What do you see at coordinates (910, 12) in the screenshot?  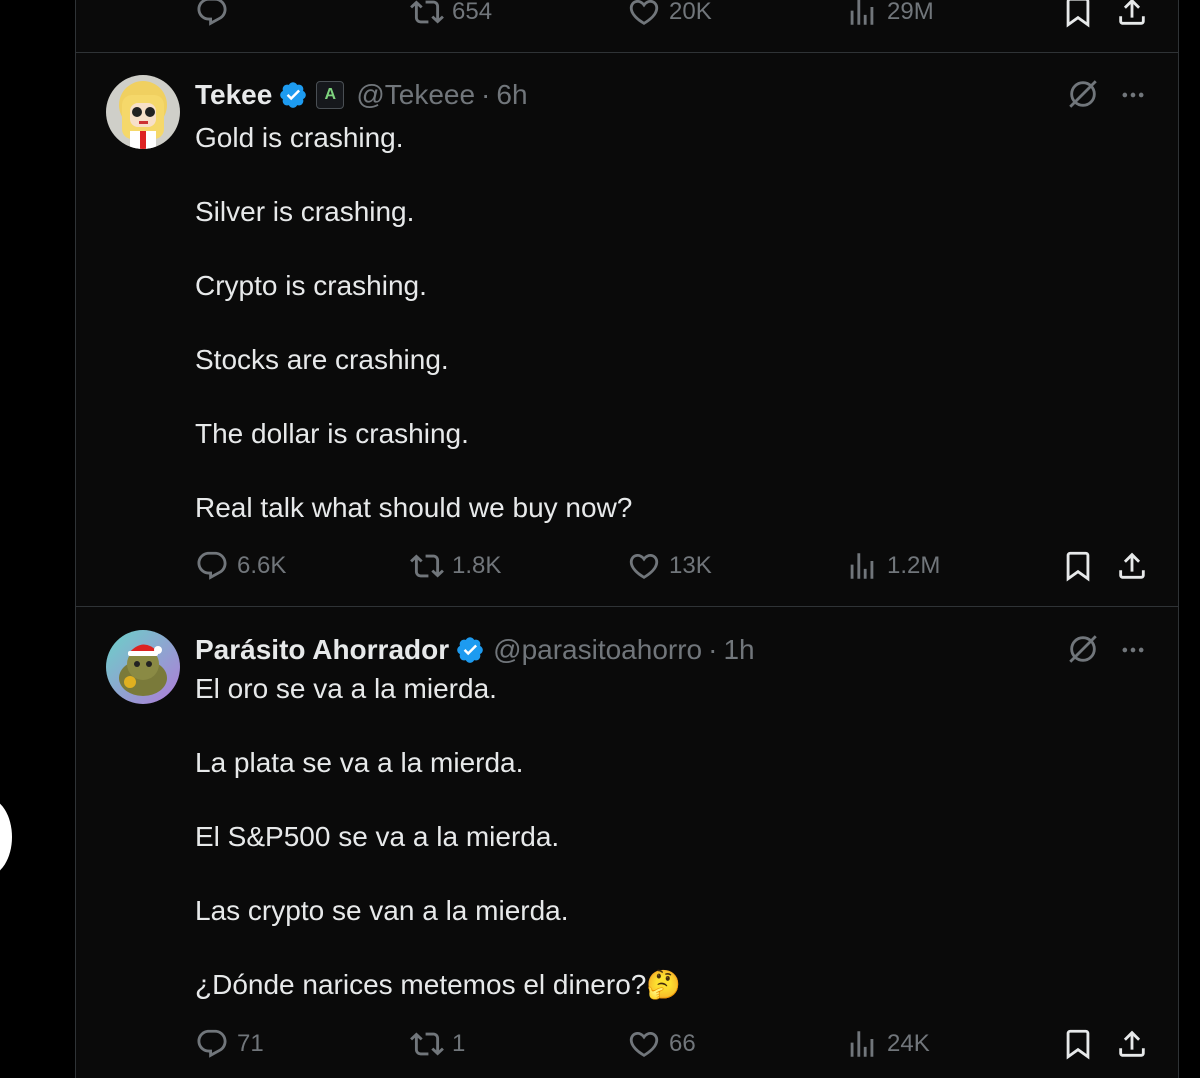 I see `views-count: 29M` at bounding box center [910, 12].